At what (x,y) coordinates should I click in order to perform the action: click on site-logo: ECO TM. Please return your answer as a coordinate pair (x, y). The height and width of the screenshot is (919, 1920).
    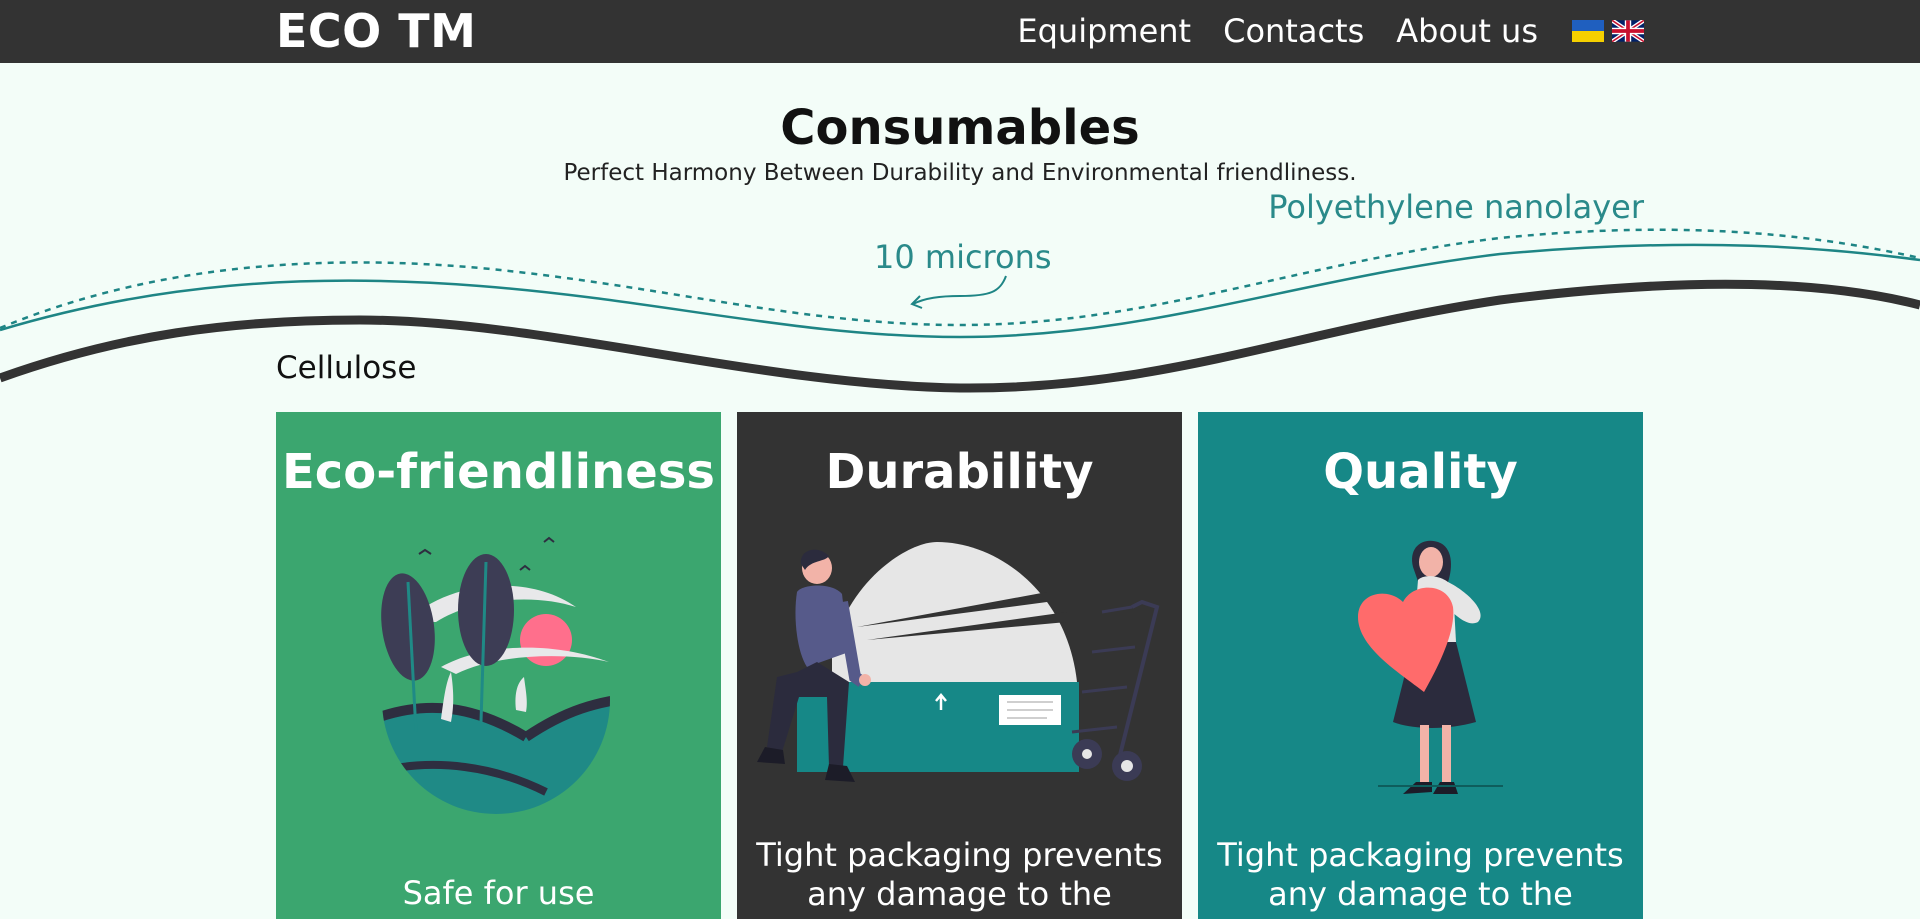
    Looking at the image, I should click on (376, 31).